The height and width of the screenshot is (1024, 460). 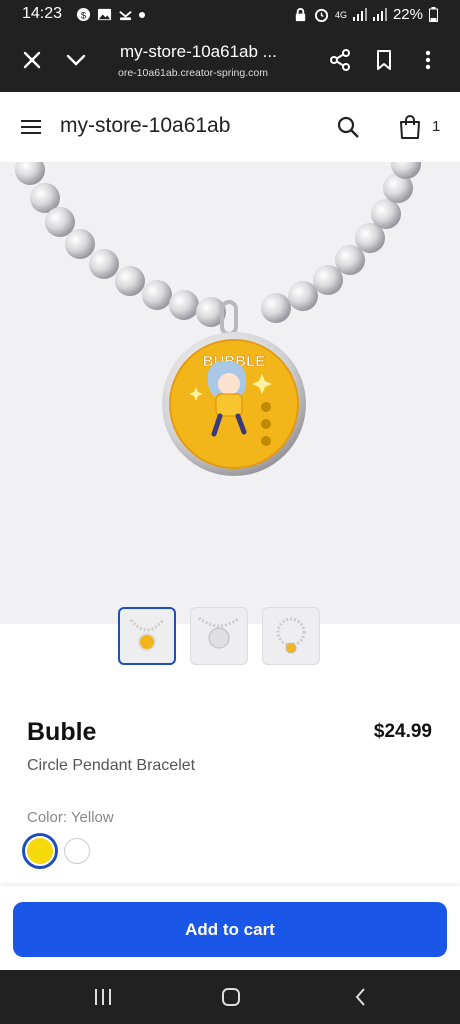 What do you see at coordinates (40, 851) in the screenshot?
I see `color-swatch-yellow` at bounding box center [40, 851].